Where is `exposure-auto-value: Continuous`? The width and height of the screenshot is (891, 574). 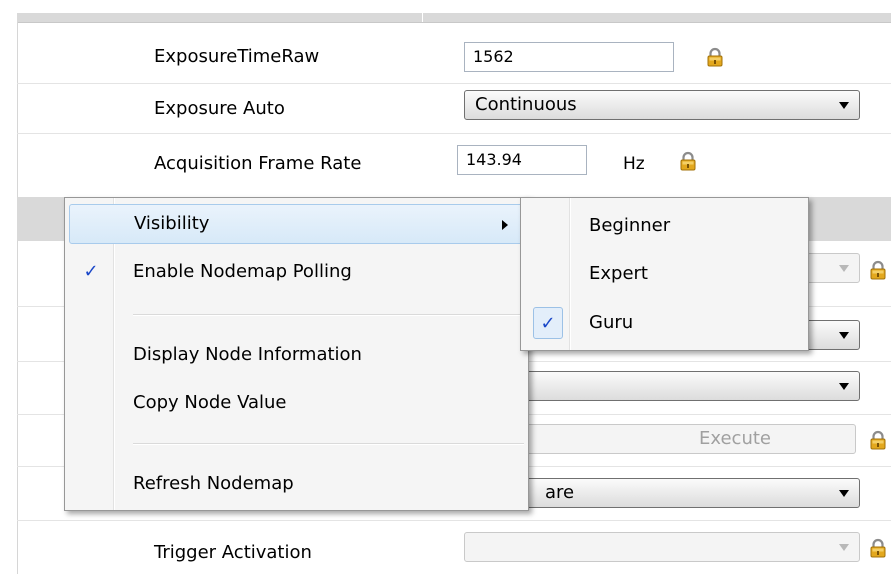 exposure-auto-value: Continuous is located at coordinates (526, 104).